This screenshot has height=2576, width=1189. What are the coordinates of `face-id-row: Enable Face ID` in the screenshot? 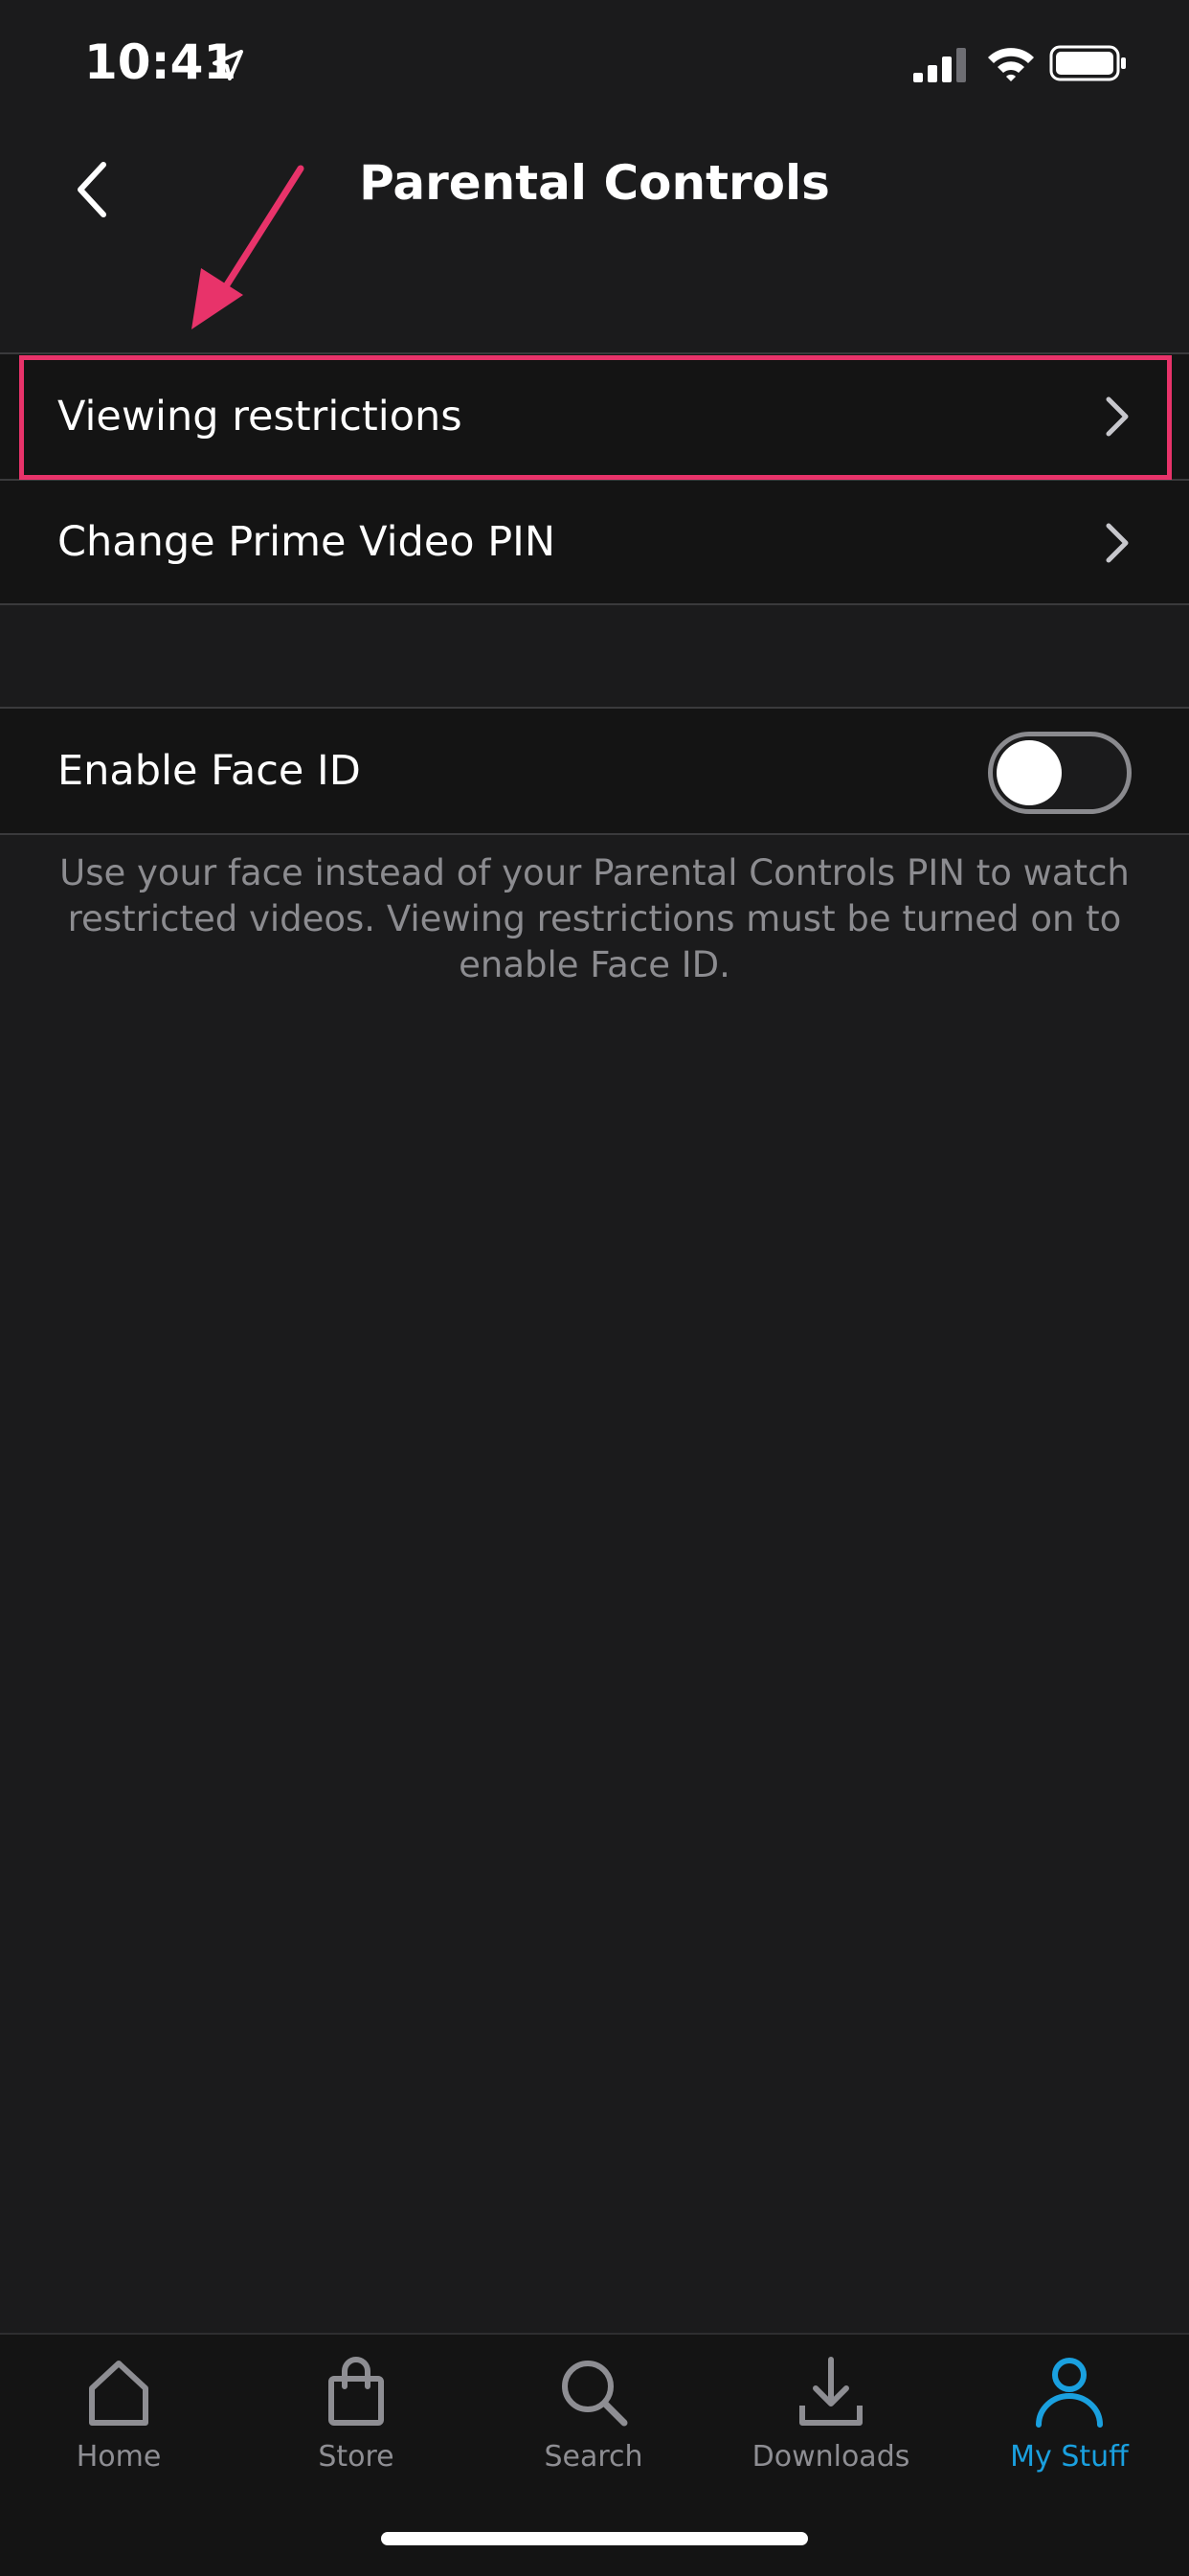 It's located at (594, 771).